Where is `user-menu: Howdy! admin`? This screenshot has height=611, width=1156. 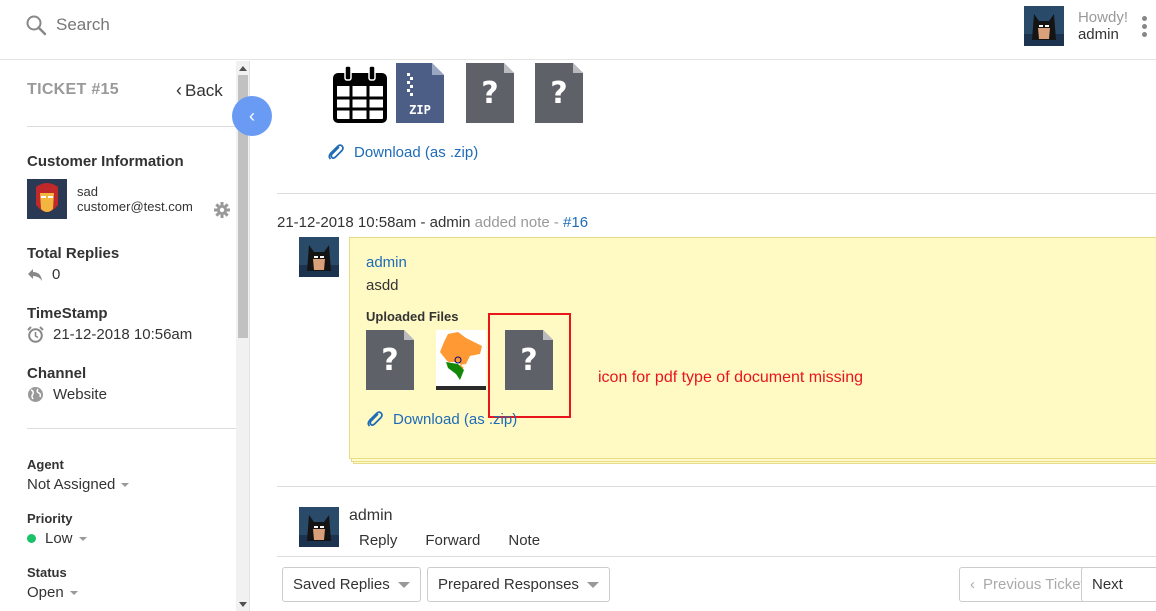 user-menu: Howdy! admin is located at coordinates (1089, 26).